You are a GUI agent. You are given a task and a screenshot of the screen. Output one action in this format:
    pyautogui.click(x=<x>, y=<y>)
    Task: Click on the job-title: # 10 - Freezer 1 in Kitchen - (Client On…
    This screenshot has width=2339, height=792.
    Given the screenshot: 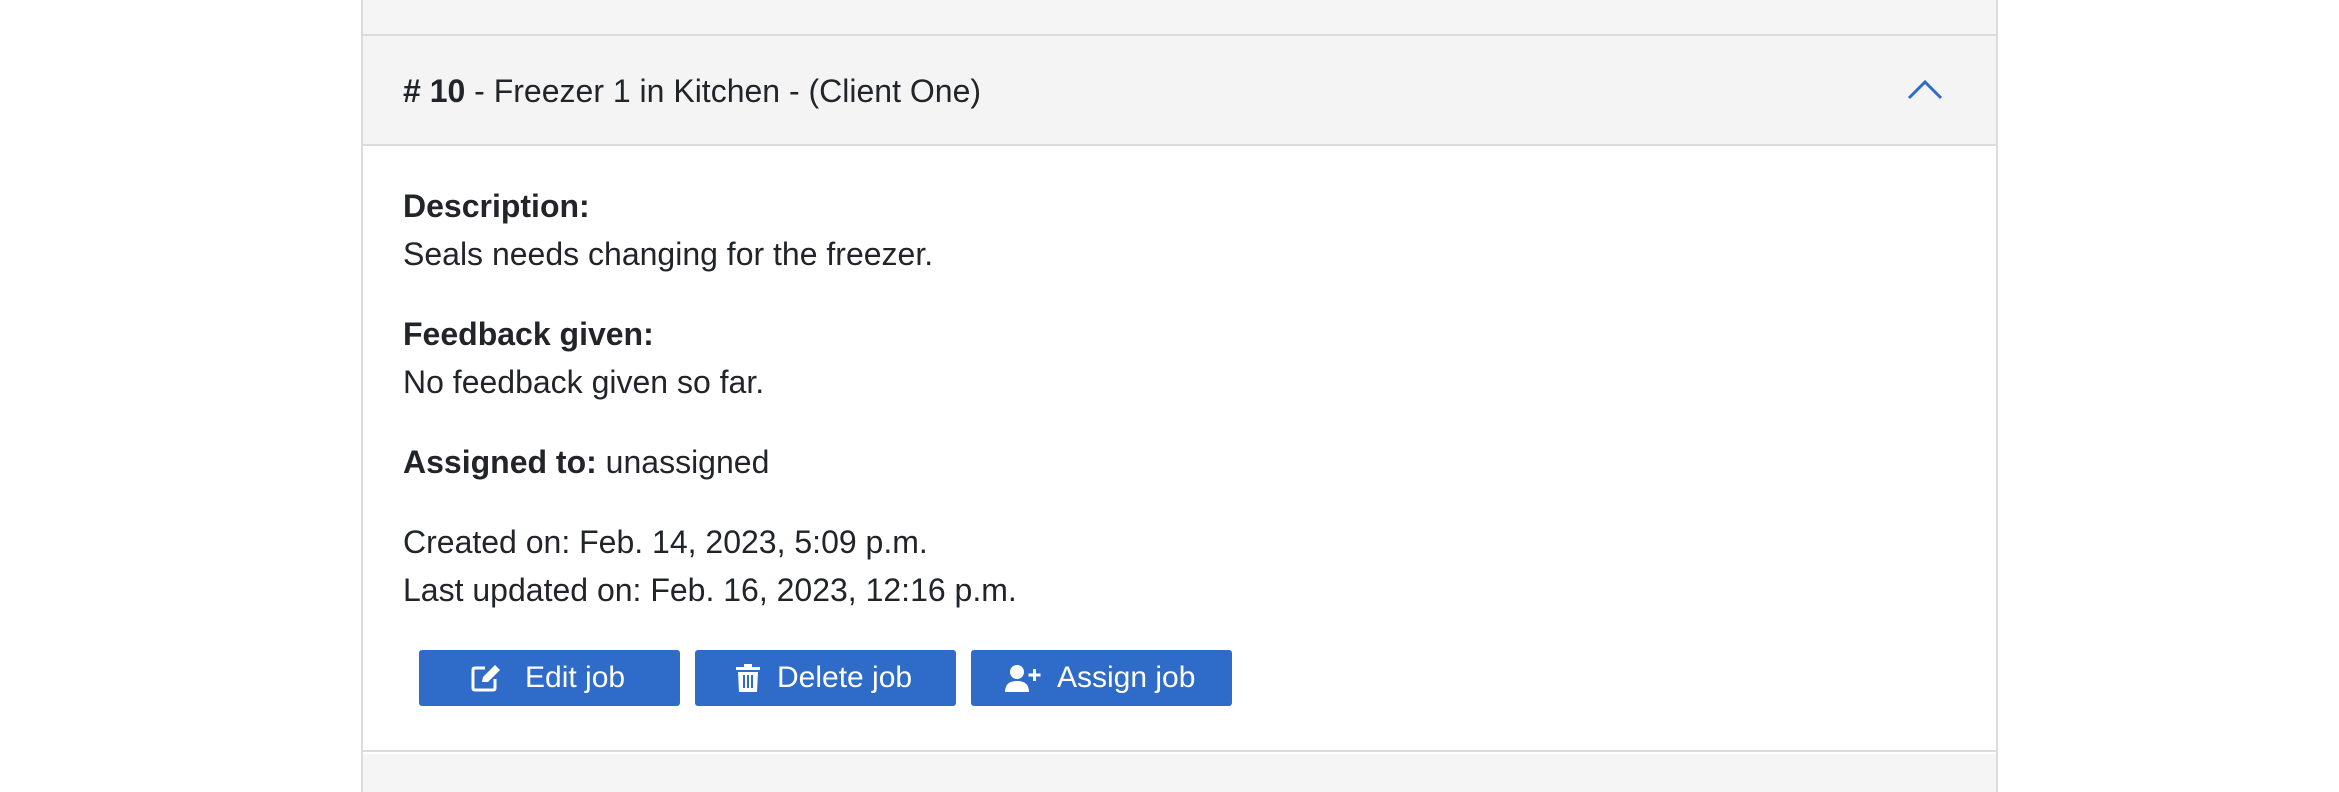 What is the action you would take?
    pyautogui.click(x=692, y=91)
    